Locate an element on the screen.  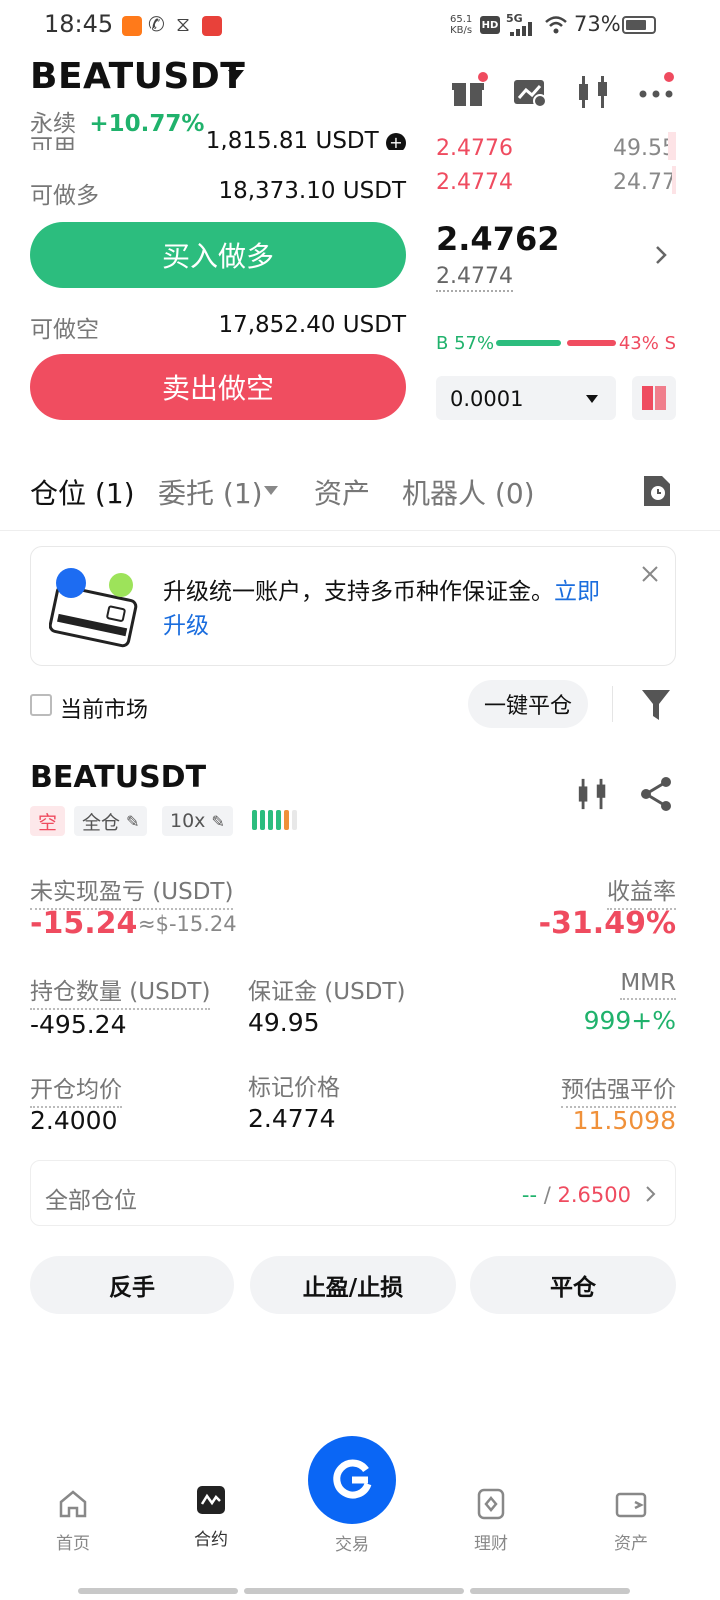
tab-assets: 资产 is located at coordinates (342, 492).